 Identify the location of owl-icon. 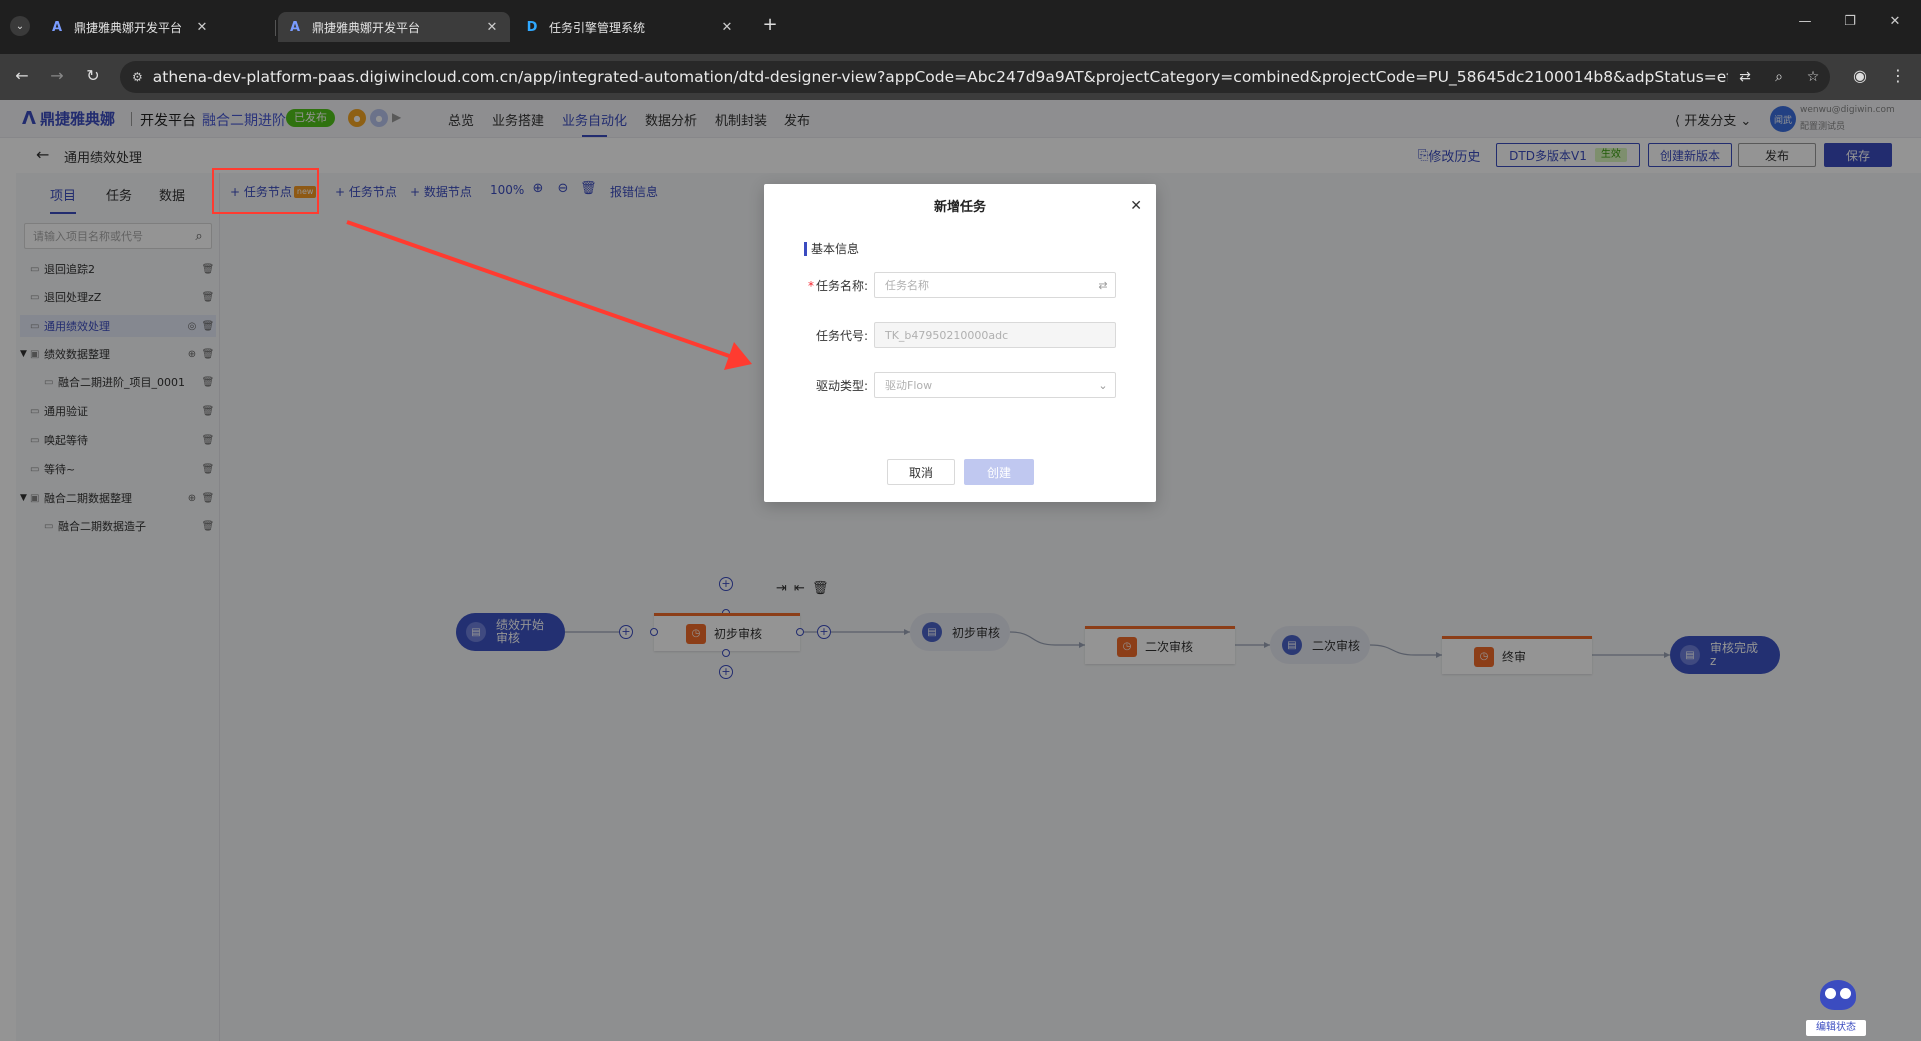
(1838, 995).